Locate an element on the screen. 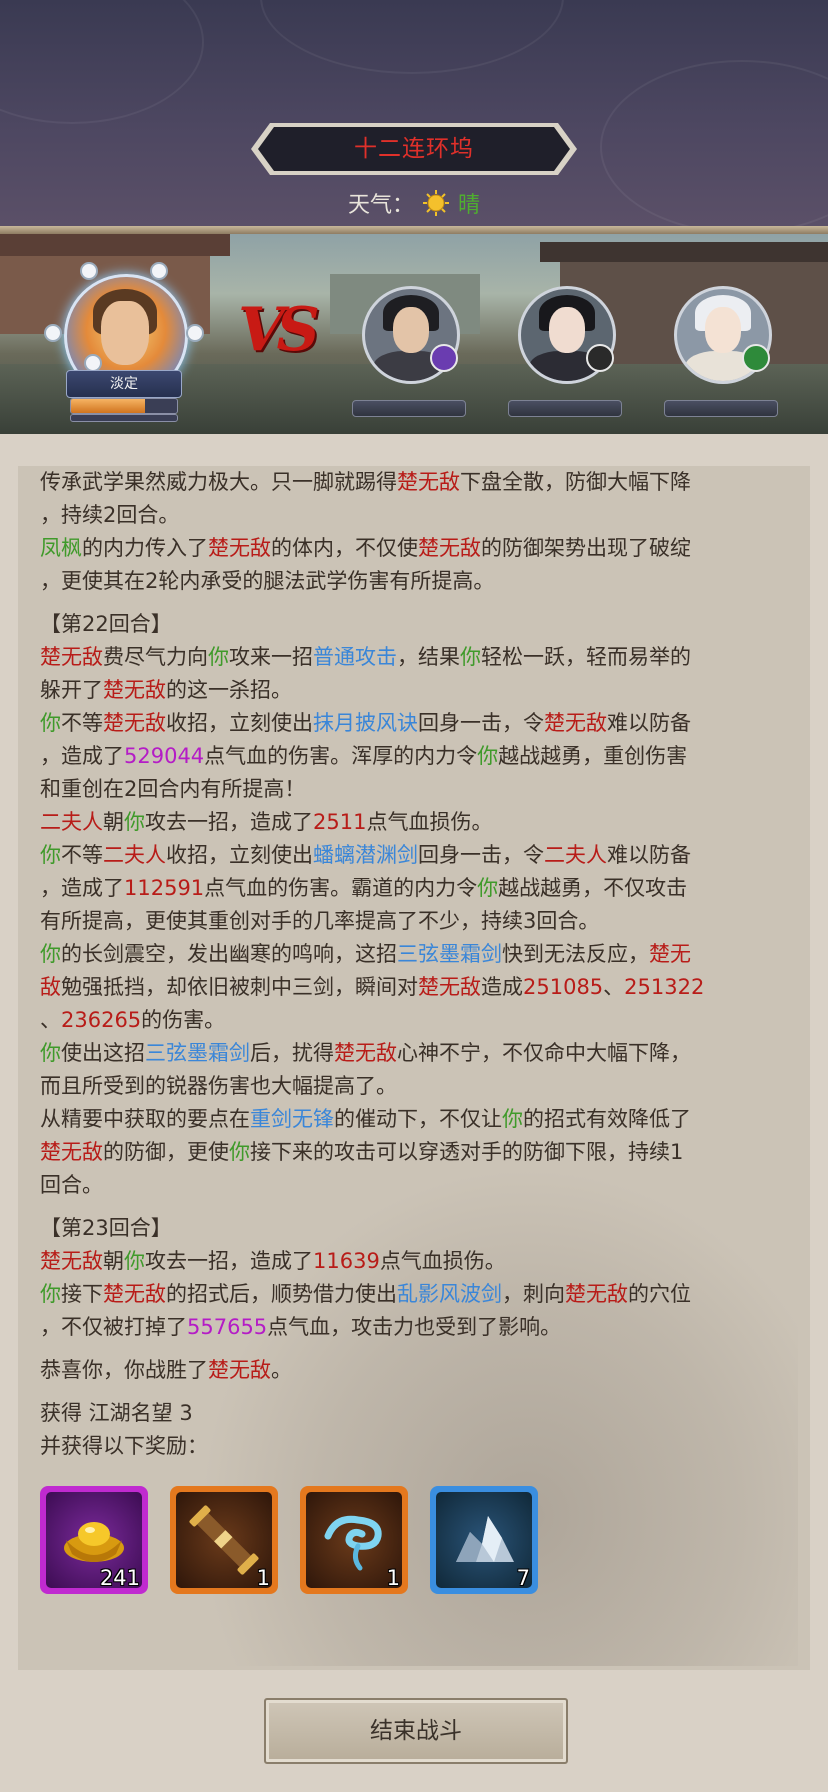 Image resolution: width=828 pixels, height=1792 pixels. header: 十二连环坞 天气： 晴 is located at coordinates (414, 114).